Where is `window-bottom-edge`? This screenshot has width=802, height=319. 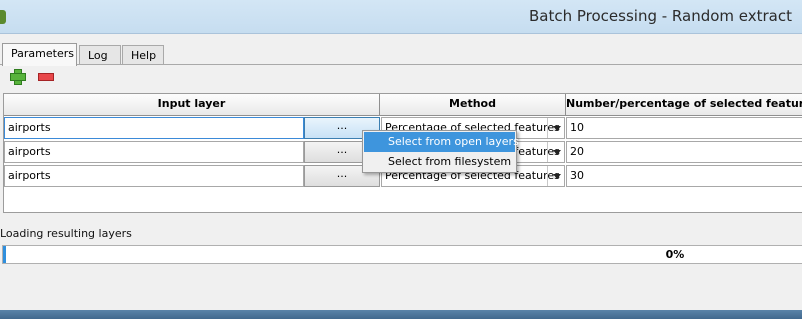
window-bottom-edge is located at coordinates (401, 314).